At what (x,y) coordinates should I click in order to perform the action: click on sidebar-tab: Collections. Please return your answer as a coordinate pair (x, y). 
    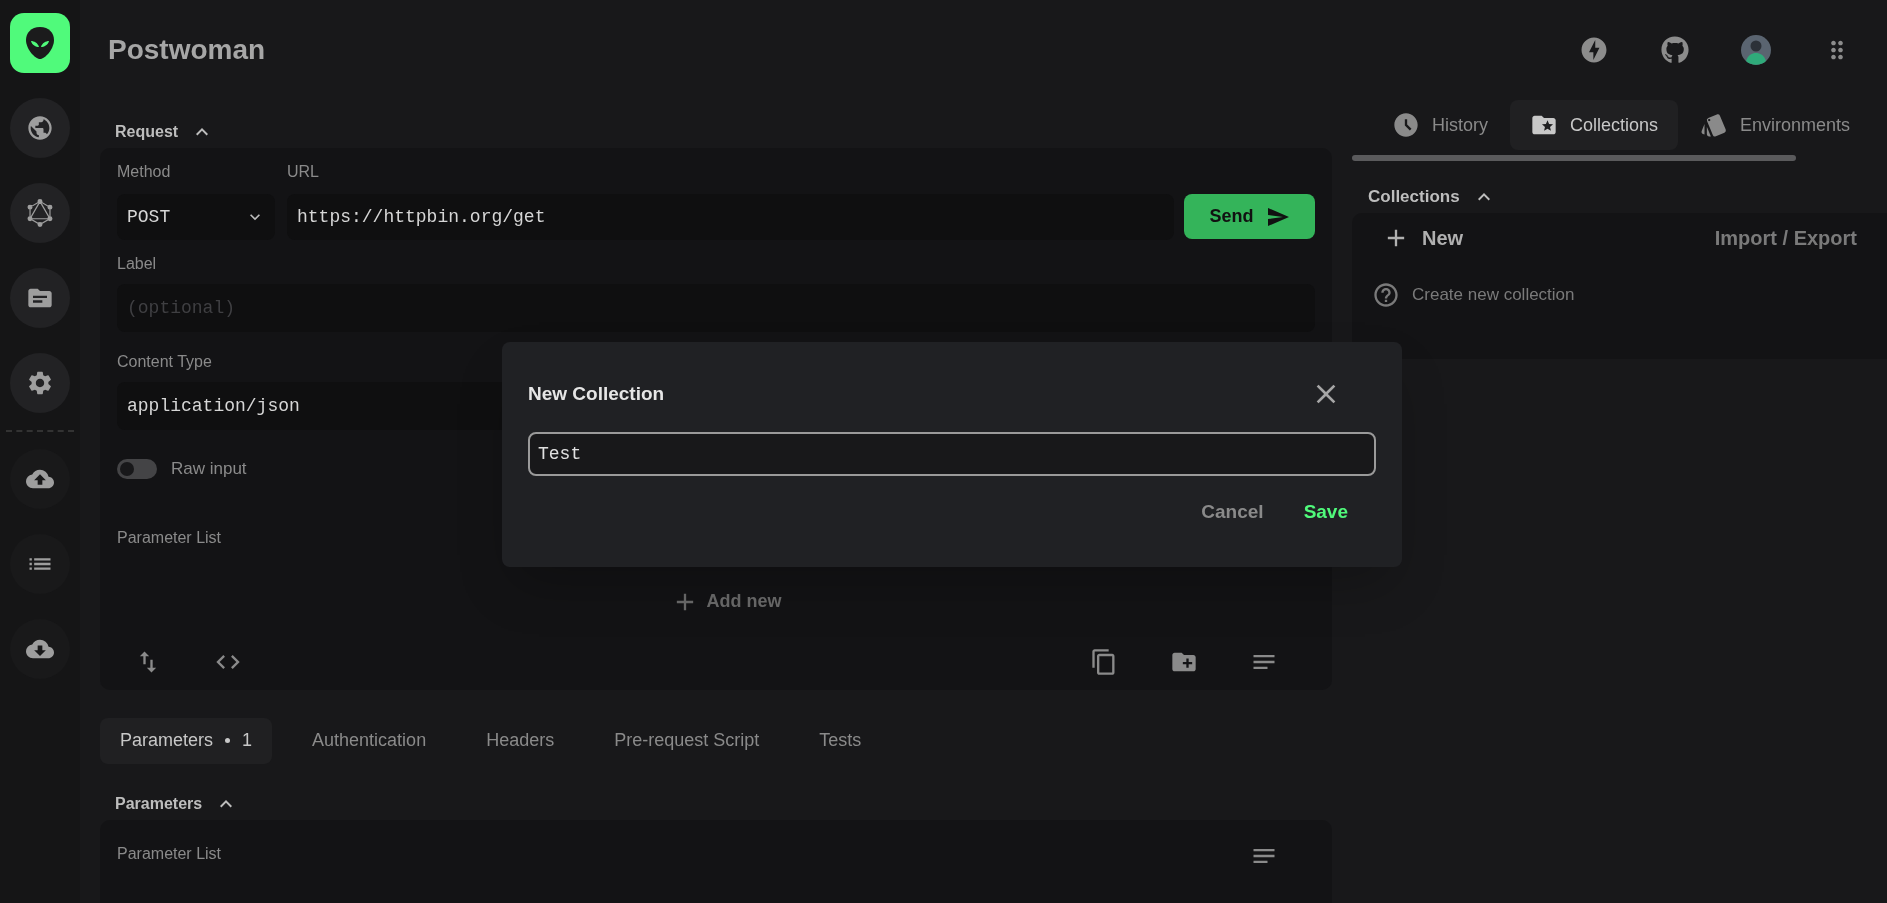
    Looking at the image, I should click on (1594, 125).